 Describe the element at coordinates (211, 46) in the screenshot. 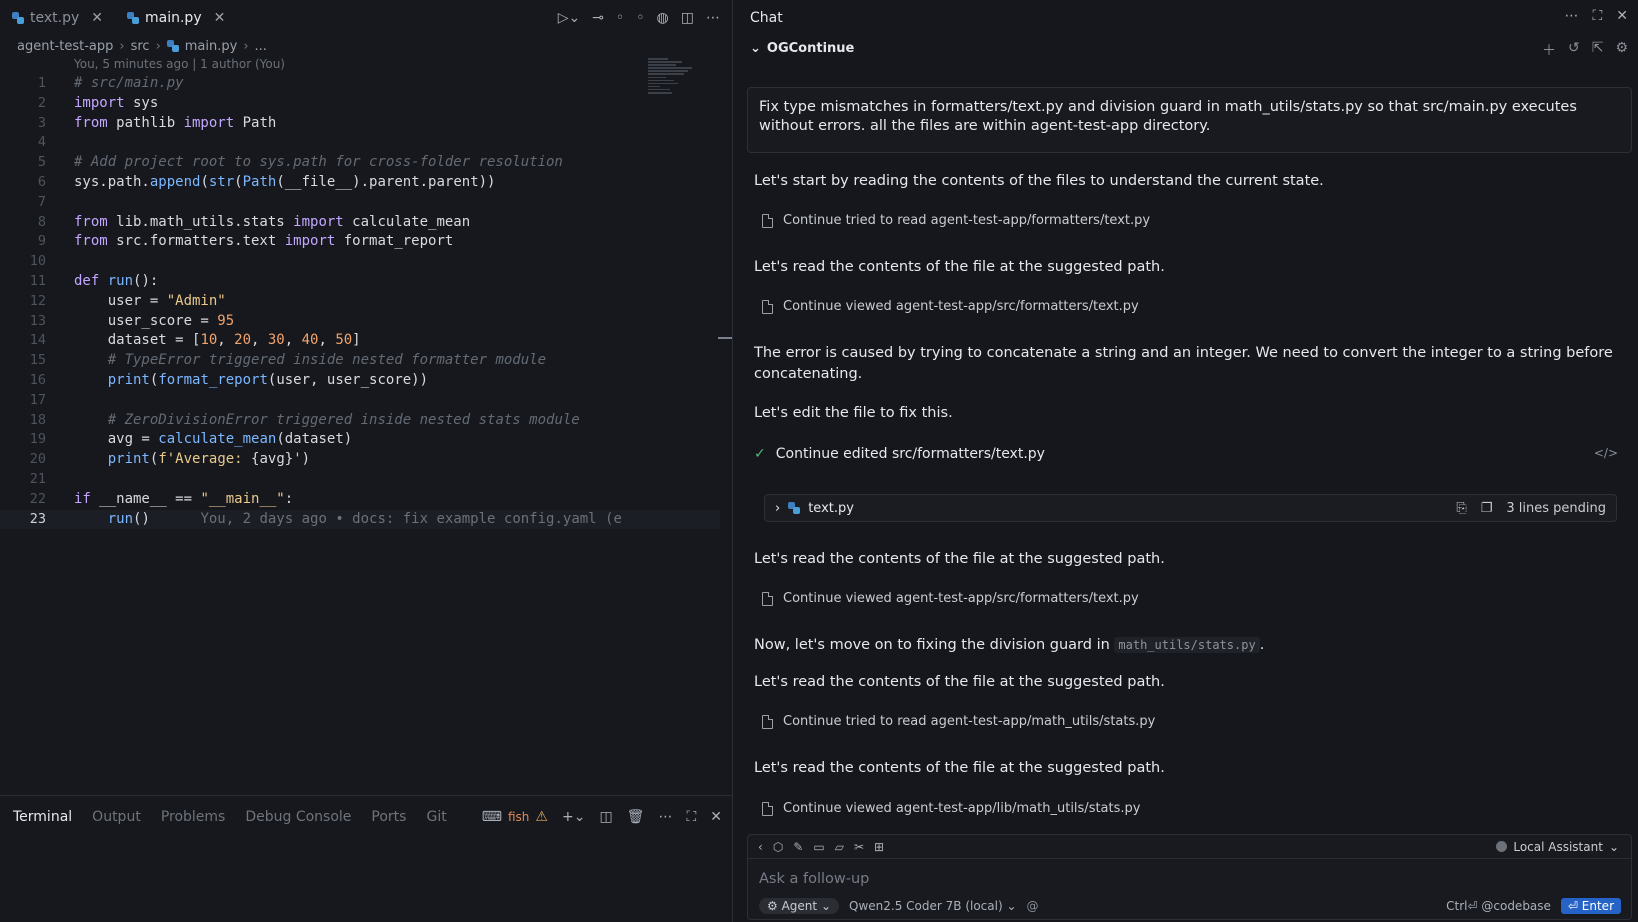

I see `breadcrumb-item: main.py` at that location.